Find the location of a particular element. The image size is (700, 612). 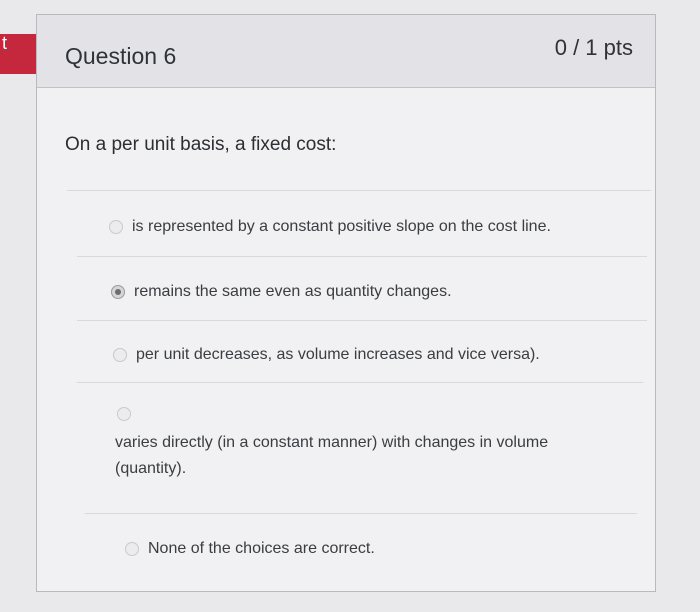

question-nav-tab-text: t is located at coordinates (5, 43).